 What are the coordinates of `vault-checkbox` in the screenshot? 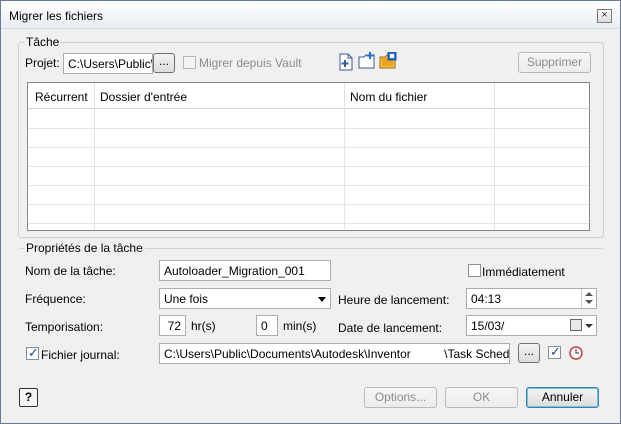 It's located at (189, 62).